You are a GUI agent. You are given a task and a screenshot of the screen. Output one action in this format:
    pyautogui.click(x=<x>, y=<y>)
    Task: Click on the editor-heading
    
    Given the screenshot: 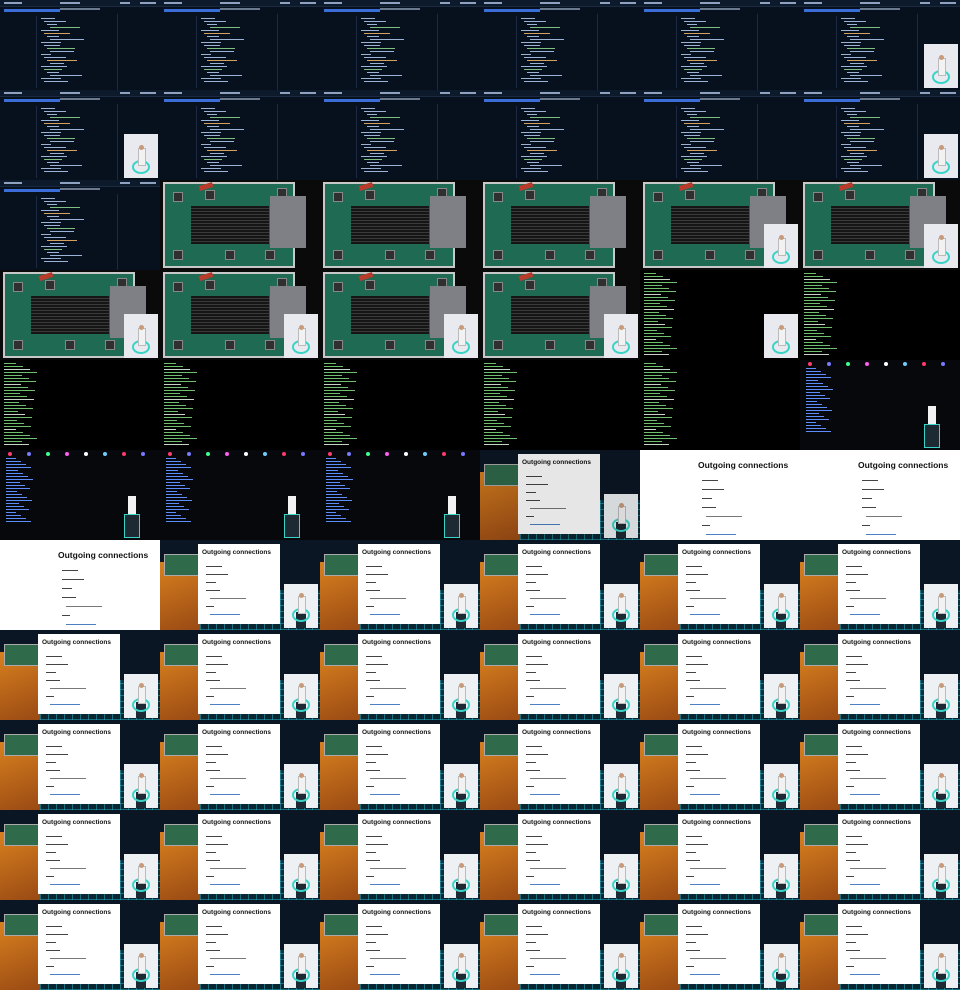 What is the action you would take?
    pyautogui.click(x=240, y=9)
    